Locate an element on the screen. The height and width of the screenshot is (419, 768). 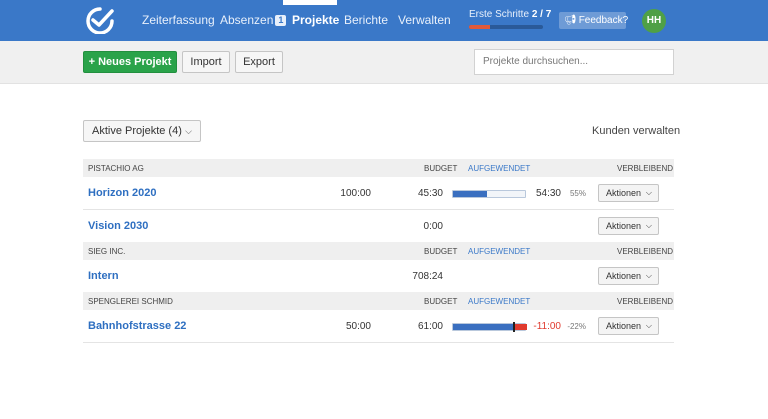
client-group-header: SIEG INC. BUDGET AUFGEWENDET VERBLEIBEND is located at coordinates (378, 251).